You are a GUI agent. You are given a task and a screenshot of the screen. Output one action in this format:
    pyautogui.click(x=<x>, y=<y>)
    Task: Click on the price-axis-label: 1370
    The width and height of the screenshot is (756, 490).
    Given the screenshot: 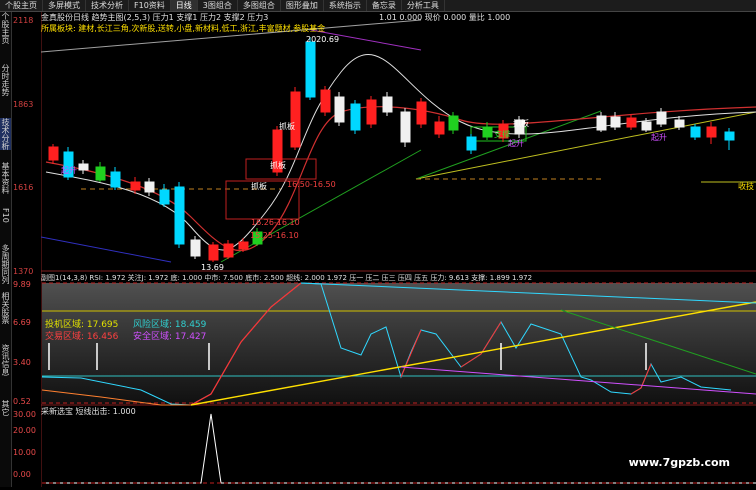 What is the action you would take?
    pyautogui.click(x=23, y=271)
    